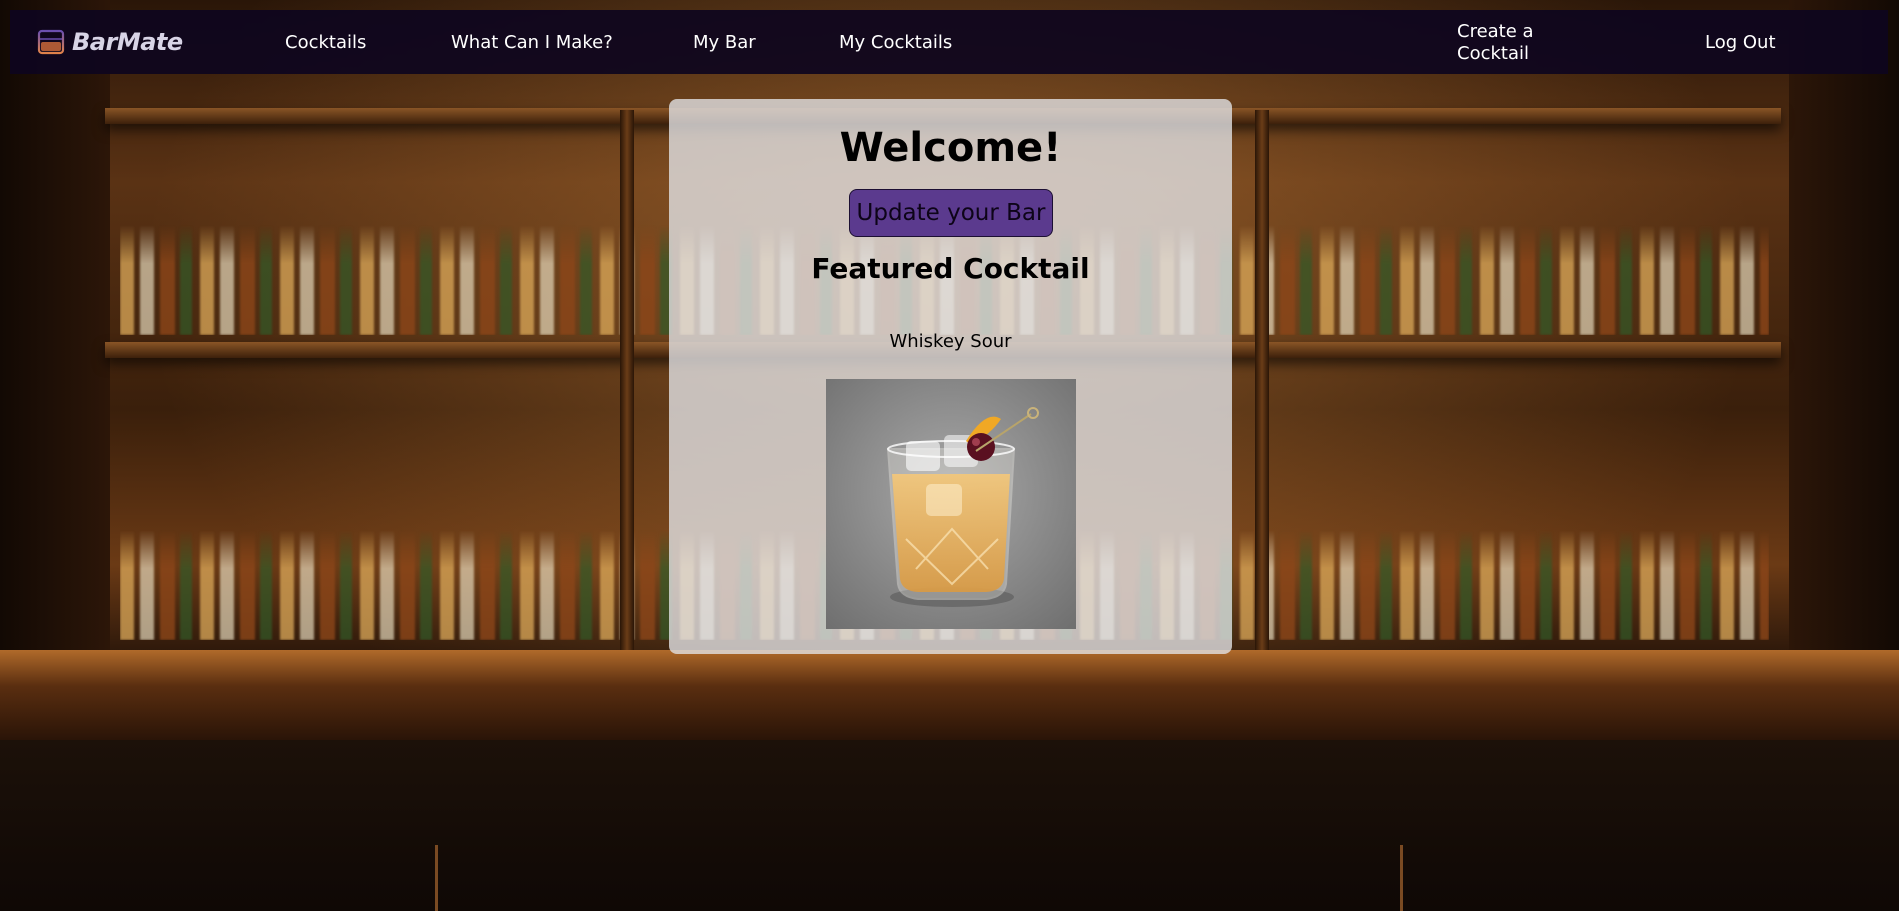 Image resolution: width=1899 pixels, height=911 pixels. Describe the element at coordinates (950, 268) in the screenshot. I see `featured-cocktail-heading: Featured Cocktail` at that location.